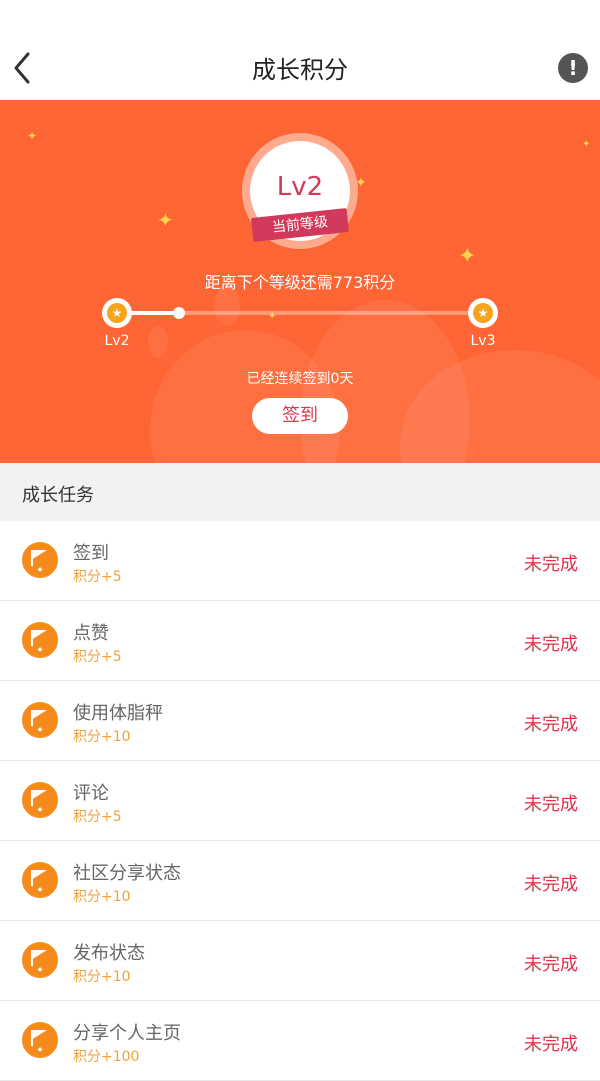 This screenshot has height=1081, width=600. I want to click on section-header: 成长任务, so click(300, 492).